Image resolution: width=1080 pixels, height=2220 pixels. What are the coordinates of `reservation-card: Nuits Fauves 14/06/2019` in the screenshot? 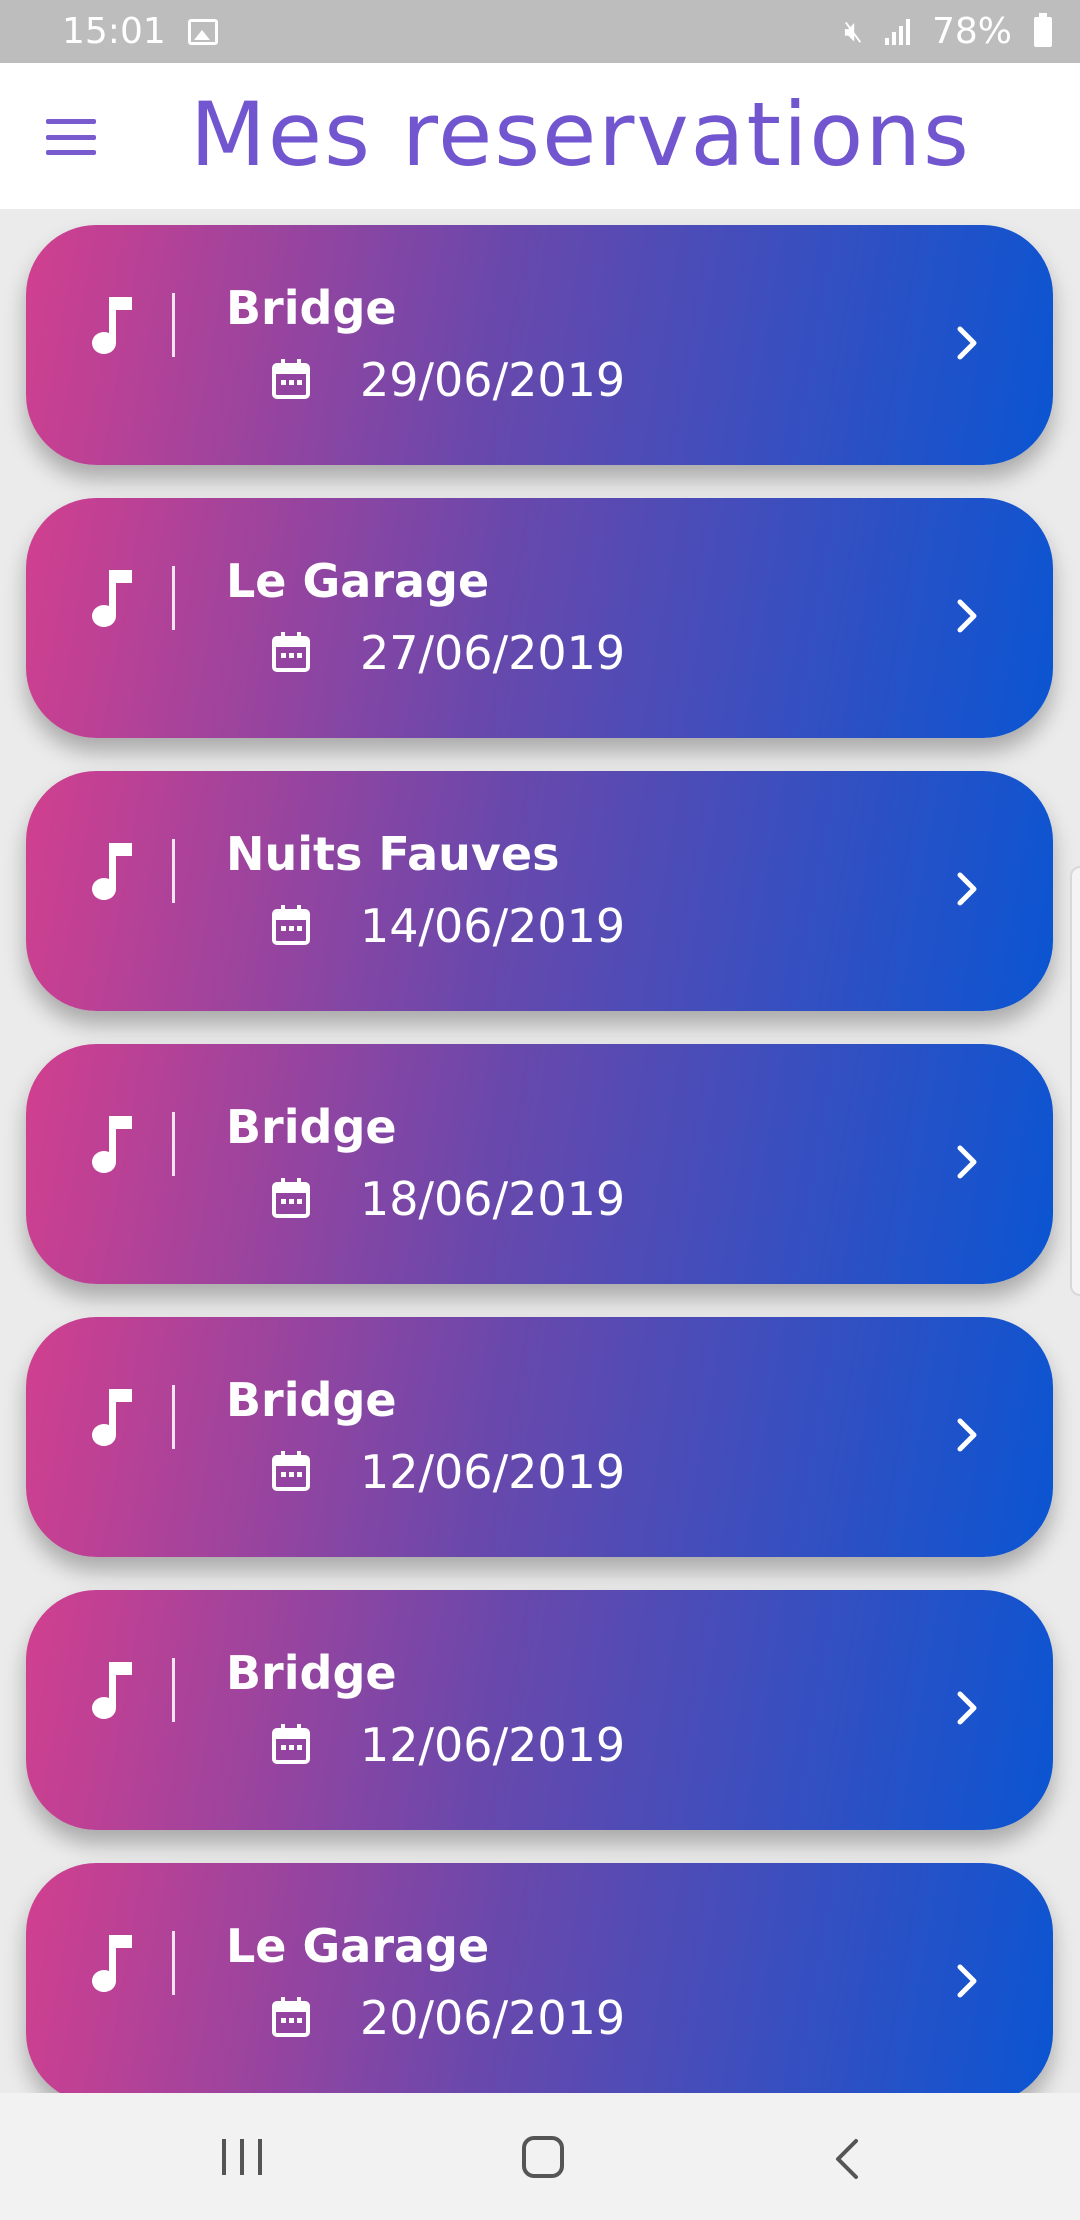 It's located at (539, 891).